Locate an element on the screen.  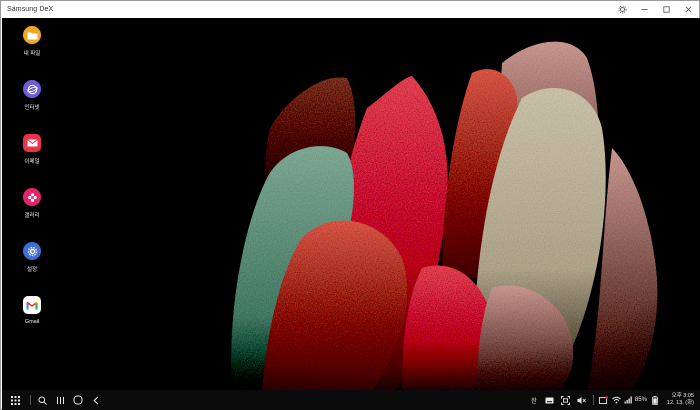
keyboard-icon is located at coordinates (550, 400).